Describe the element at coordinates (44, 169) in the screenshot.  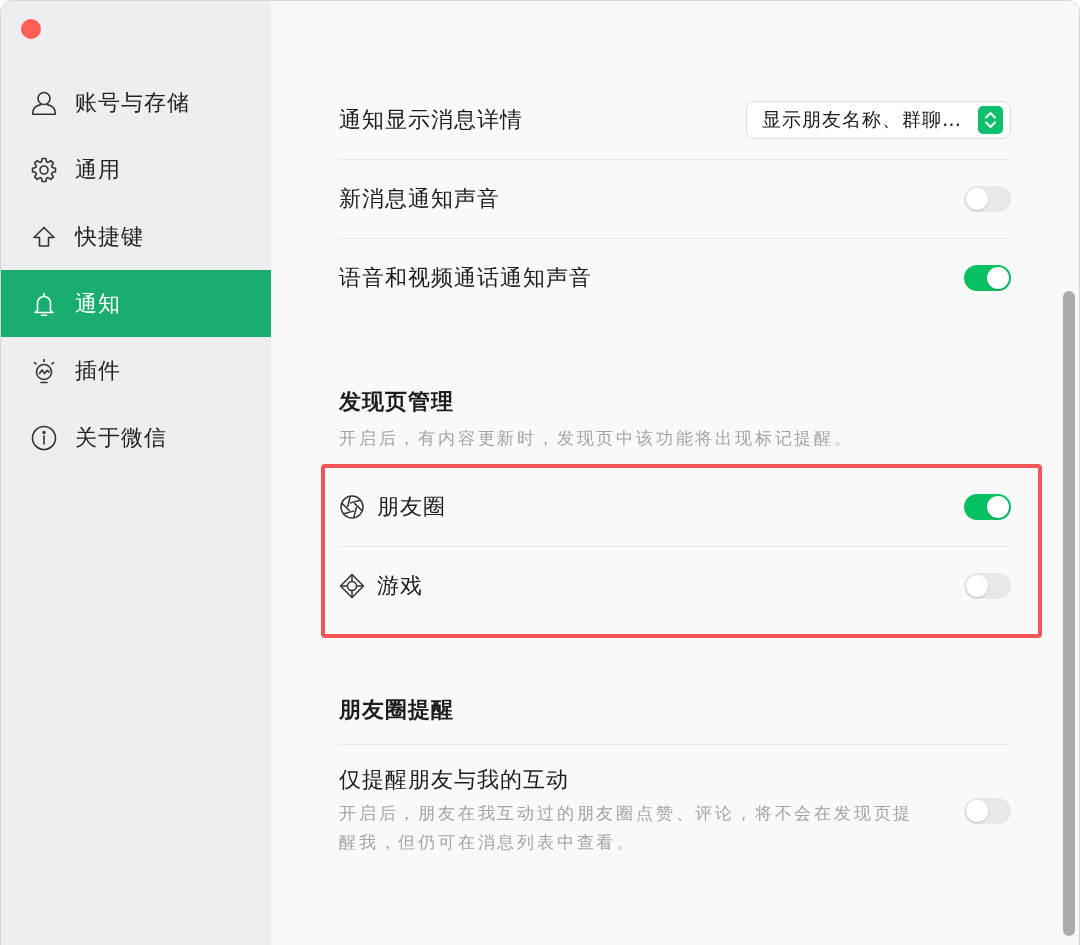
I see `settings-icon` at that location.